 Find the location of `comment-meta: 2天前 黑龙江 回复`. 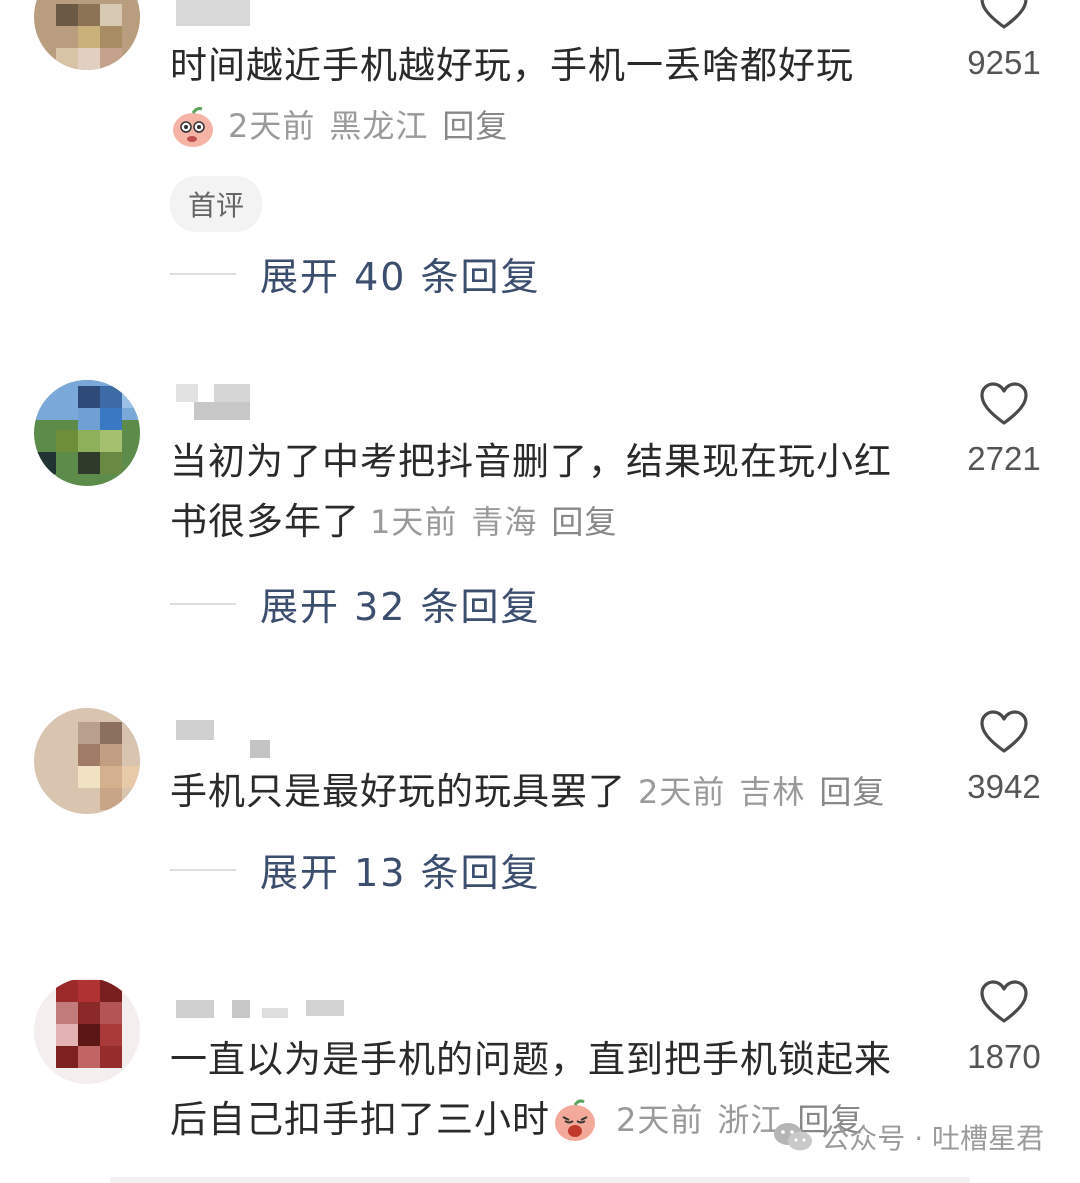

comment-meta: 2天前 黑龙江 回复 is located at coordinates (339, 126).